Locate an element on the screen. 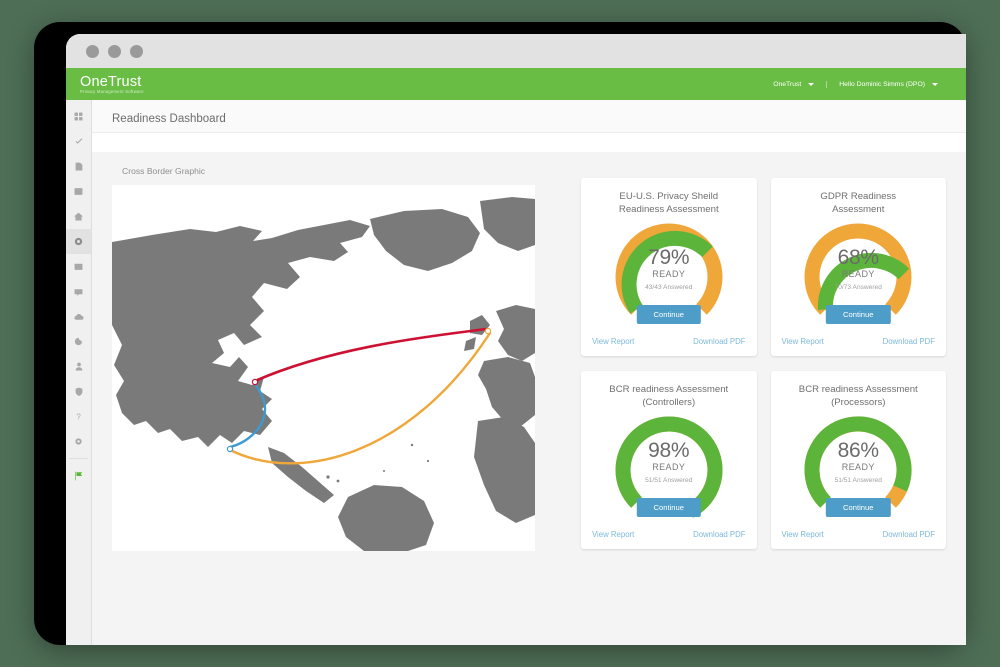  user-menu: Hello Dominic Simms (DPO) is located at coordinates (888, 84).